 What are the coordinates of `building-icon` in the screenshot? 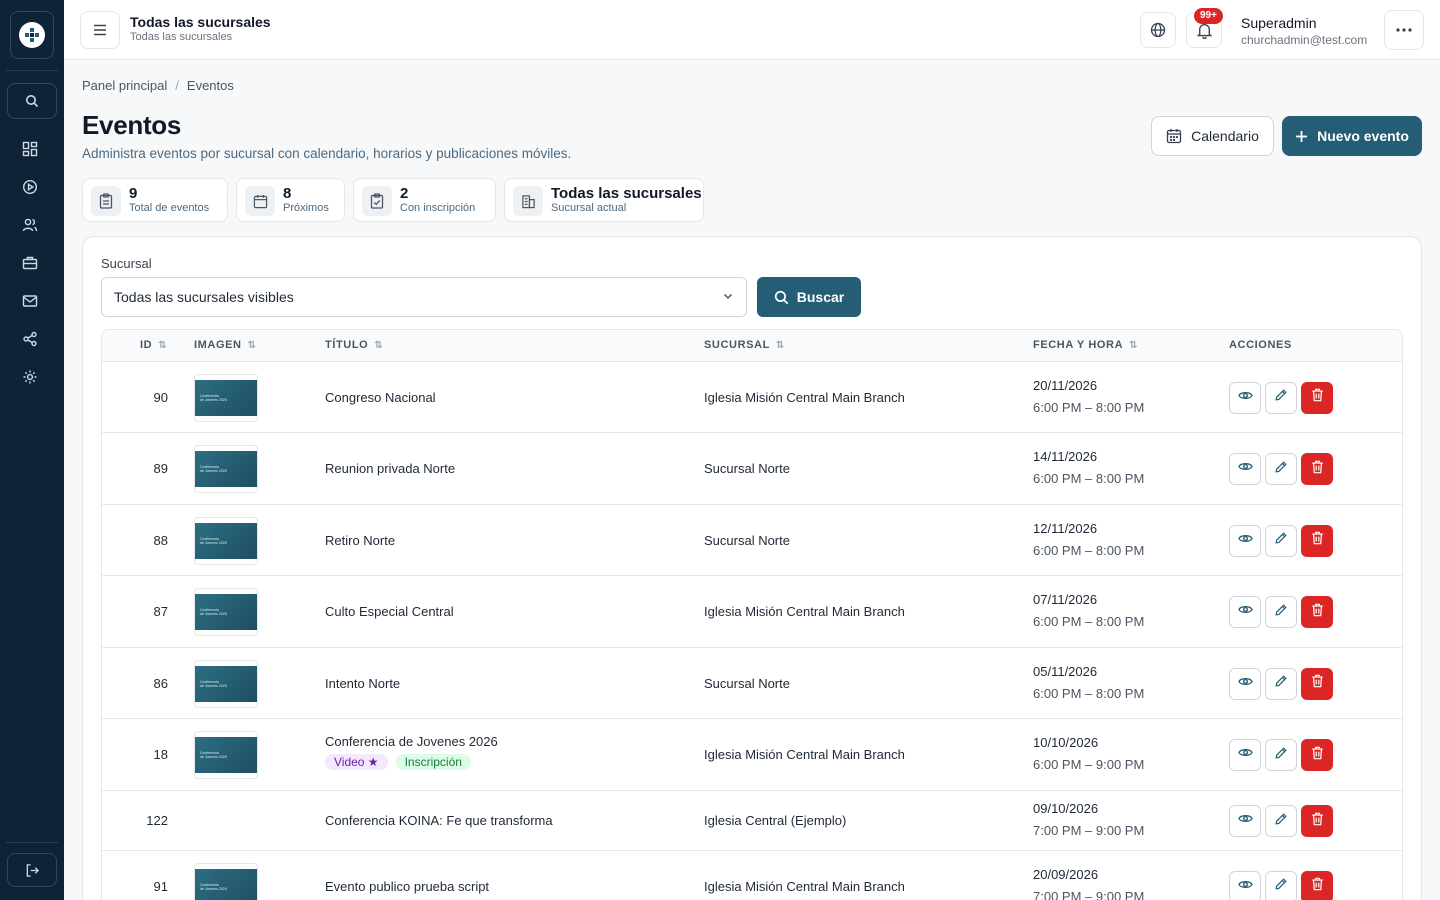 It's located at (528, 201).